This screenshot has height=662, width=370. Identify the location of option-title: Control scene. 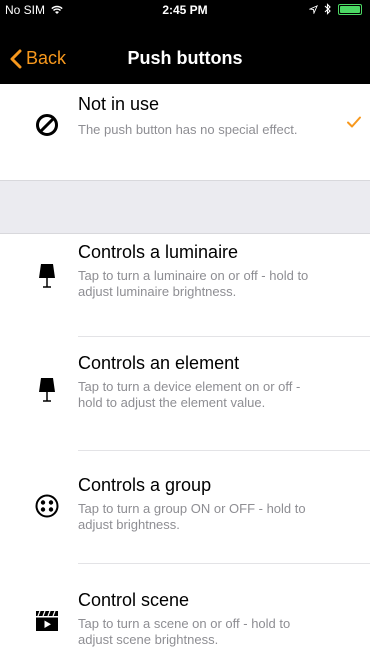
(134, 600).